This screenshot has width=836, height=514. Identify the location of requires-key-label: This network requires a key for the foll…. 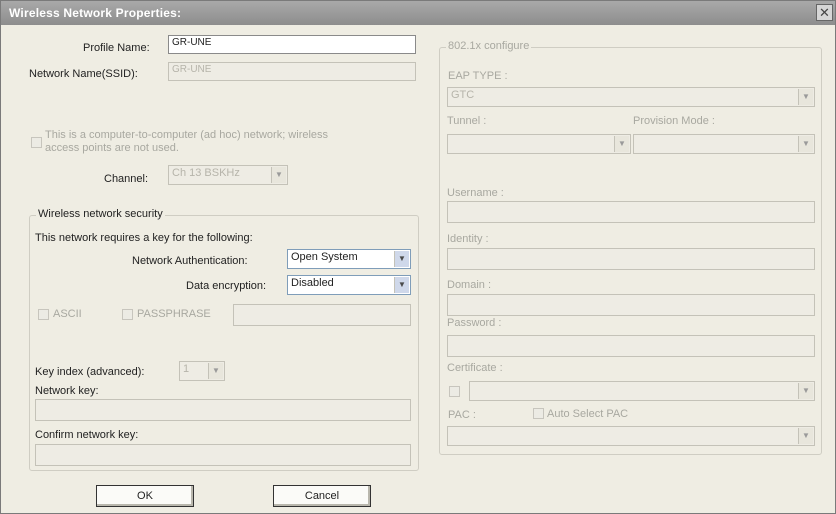
(144, 238).